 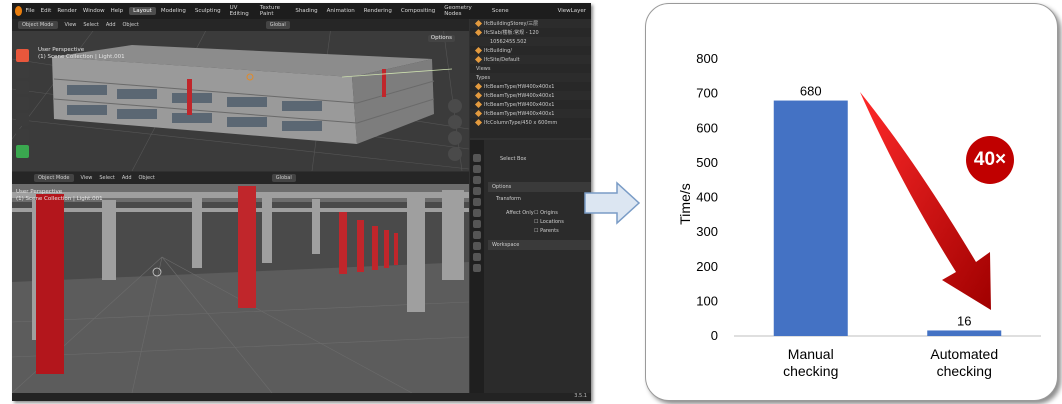 What do you see at coordinates (477, 268) in the screenshot?
I see `data-tab-icon` at bounding box center [477, 268].